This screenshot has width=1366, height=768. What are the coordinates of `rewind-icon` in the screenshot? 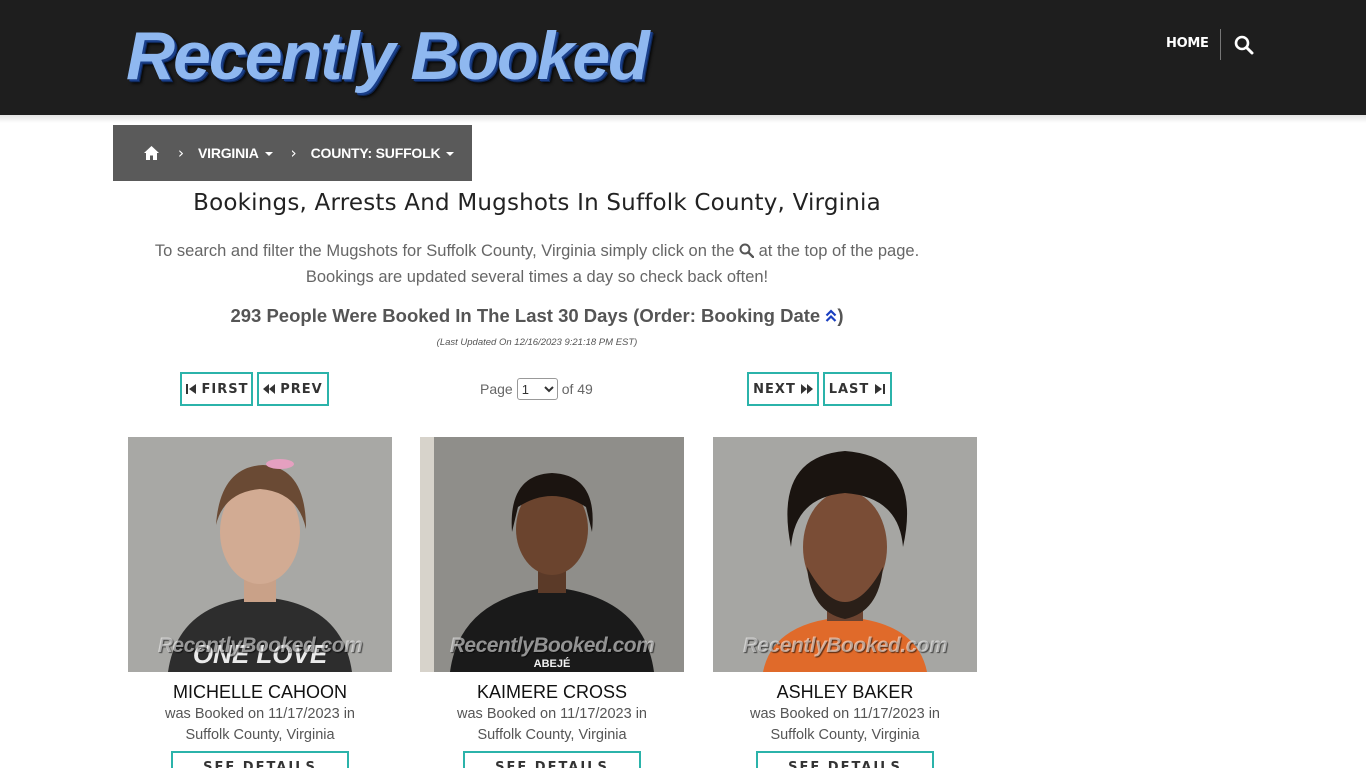 It's located at (269, 389).